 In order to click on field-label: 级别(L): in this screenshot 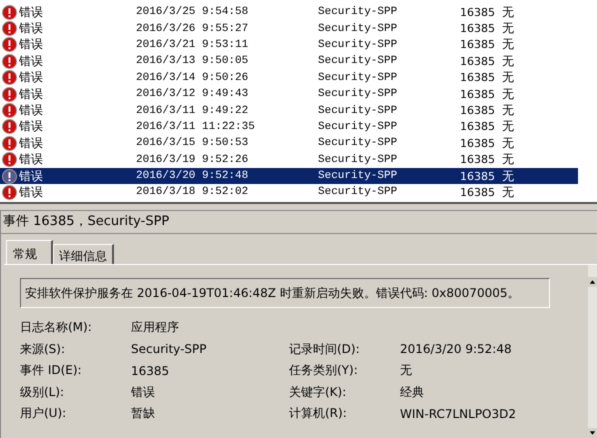, I will do `click(43, 392)`.